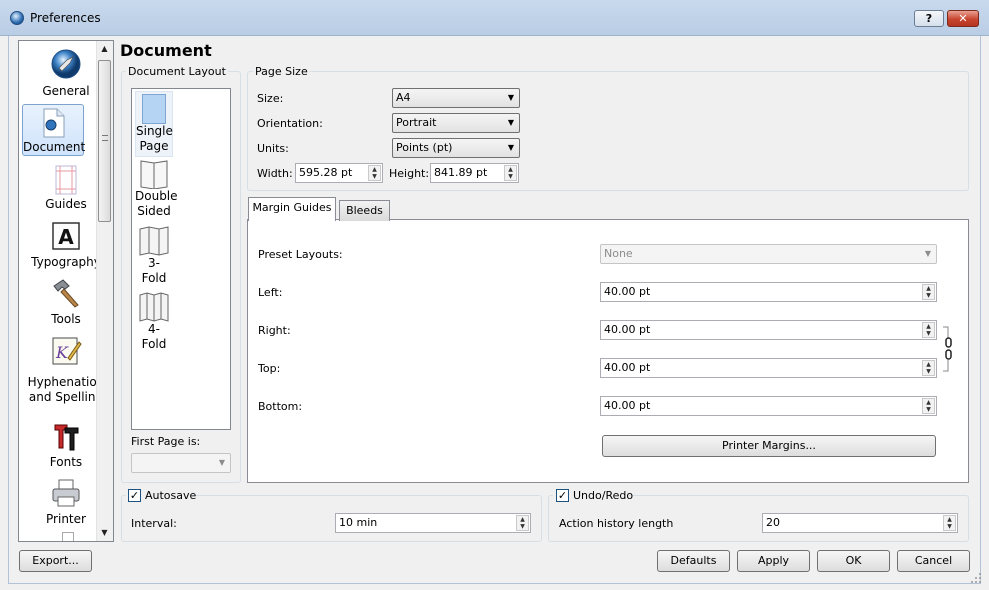 The image size is (989, 590). I want to click on sidebar-item-label: Document, so click(54, 147).